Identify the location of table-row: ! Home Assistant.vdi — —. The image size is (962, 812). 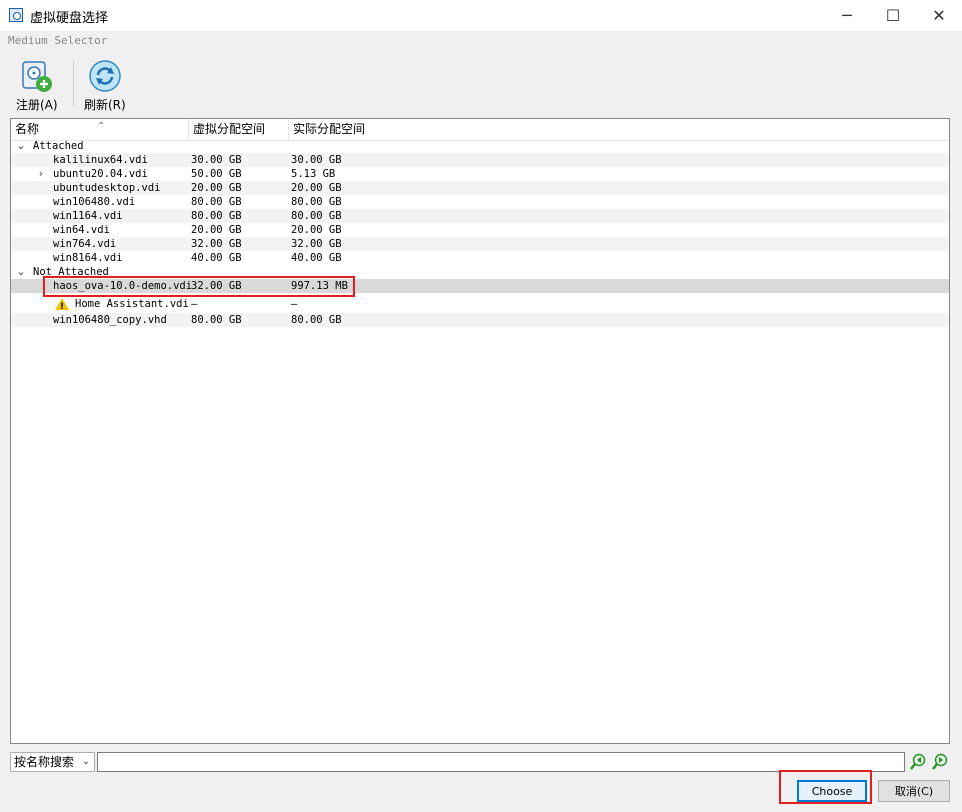
(480, 304).